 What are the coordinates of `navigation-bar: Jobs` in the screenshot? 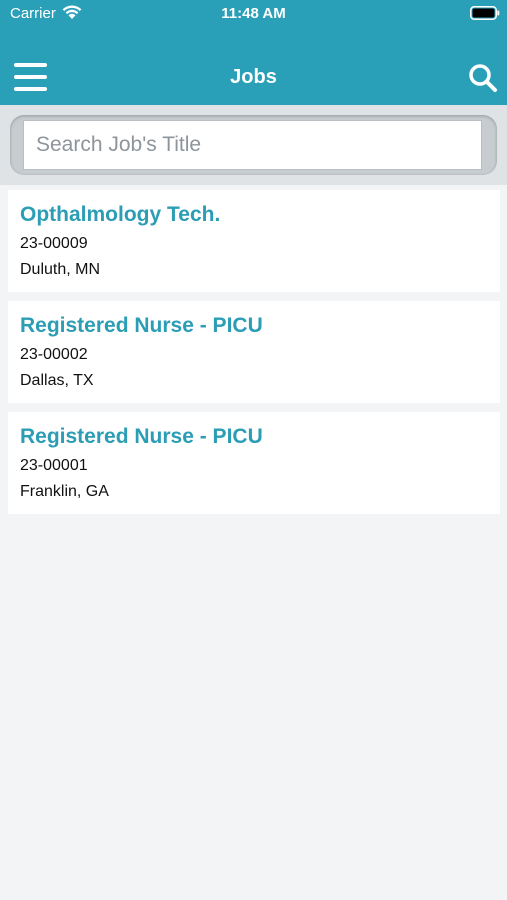 It's located at (253, 77).